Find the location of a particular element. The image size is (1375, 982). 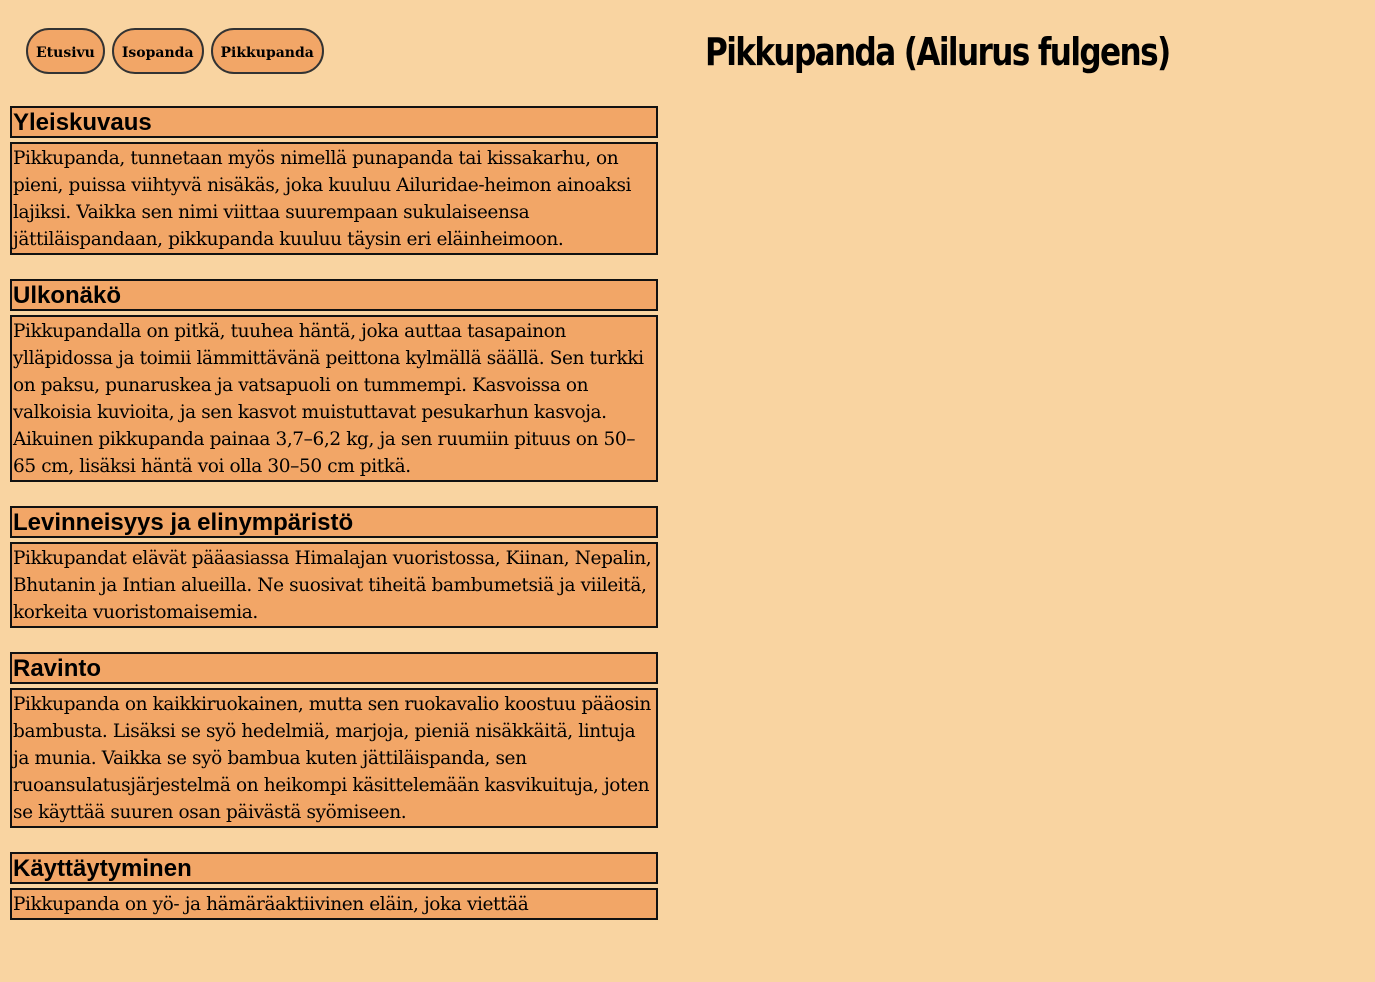

section-heading: Levinneisyys ja elinympäristö is located at coordinates (334, 522).